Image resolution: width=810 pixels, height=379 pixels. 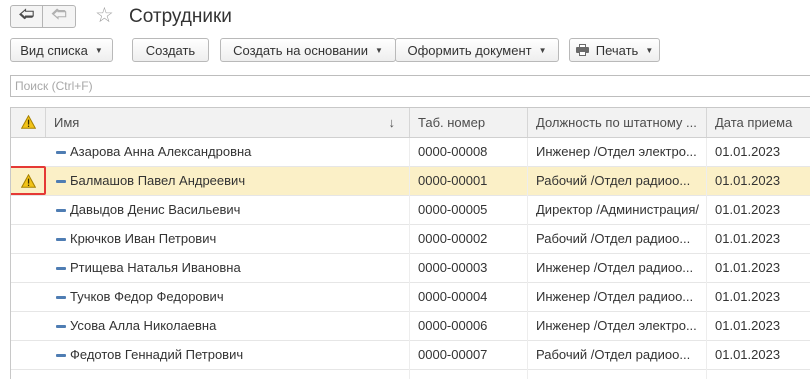 I want to click on create-based-on-button: Создать на основании ▼, so click(x=308, y=50).